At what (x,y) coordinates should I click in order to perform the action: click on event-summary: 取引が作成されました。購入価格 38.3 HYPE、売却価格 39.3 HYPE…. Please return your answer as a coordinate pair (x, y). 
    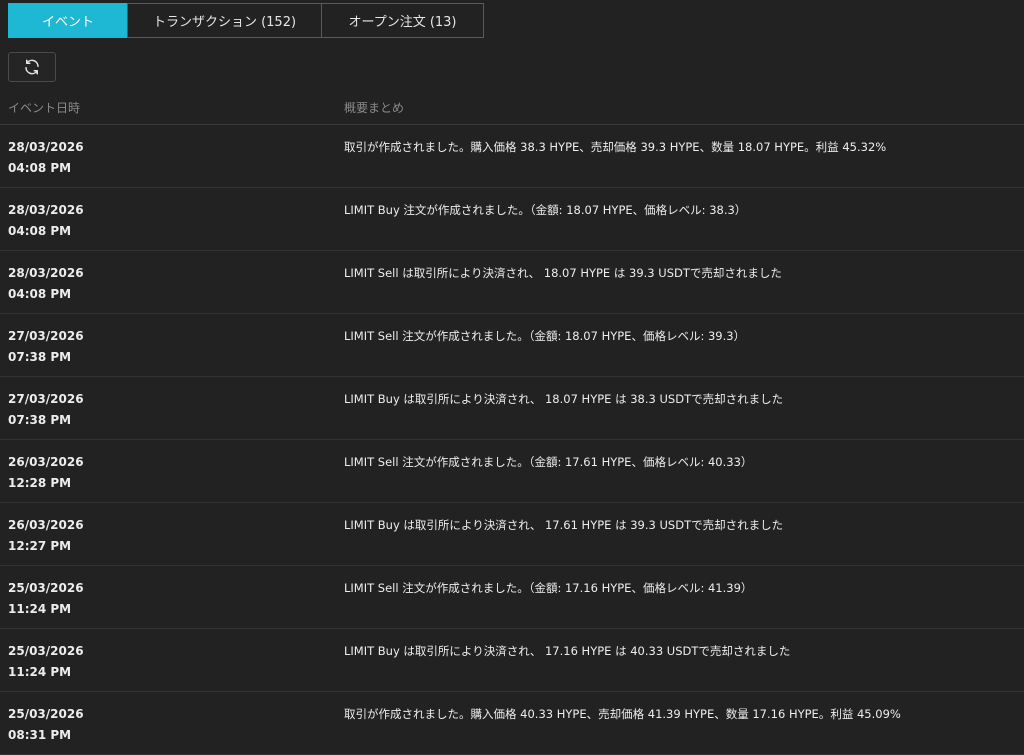
    Looking at the image, I should click on (615, 147).